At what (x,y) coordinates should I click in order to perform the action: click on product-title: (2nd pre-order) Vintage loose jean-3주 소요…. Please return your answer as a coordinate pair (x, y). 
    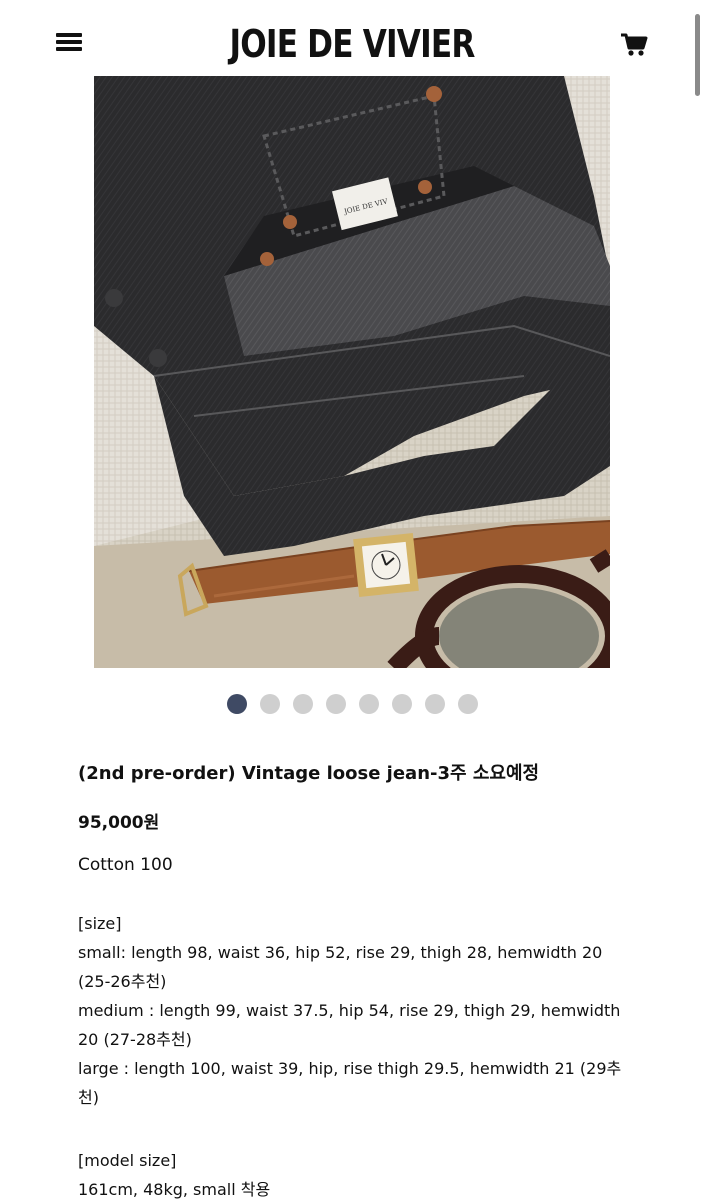
    Looking at the image, I should click on (309, 773).